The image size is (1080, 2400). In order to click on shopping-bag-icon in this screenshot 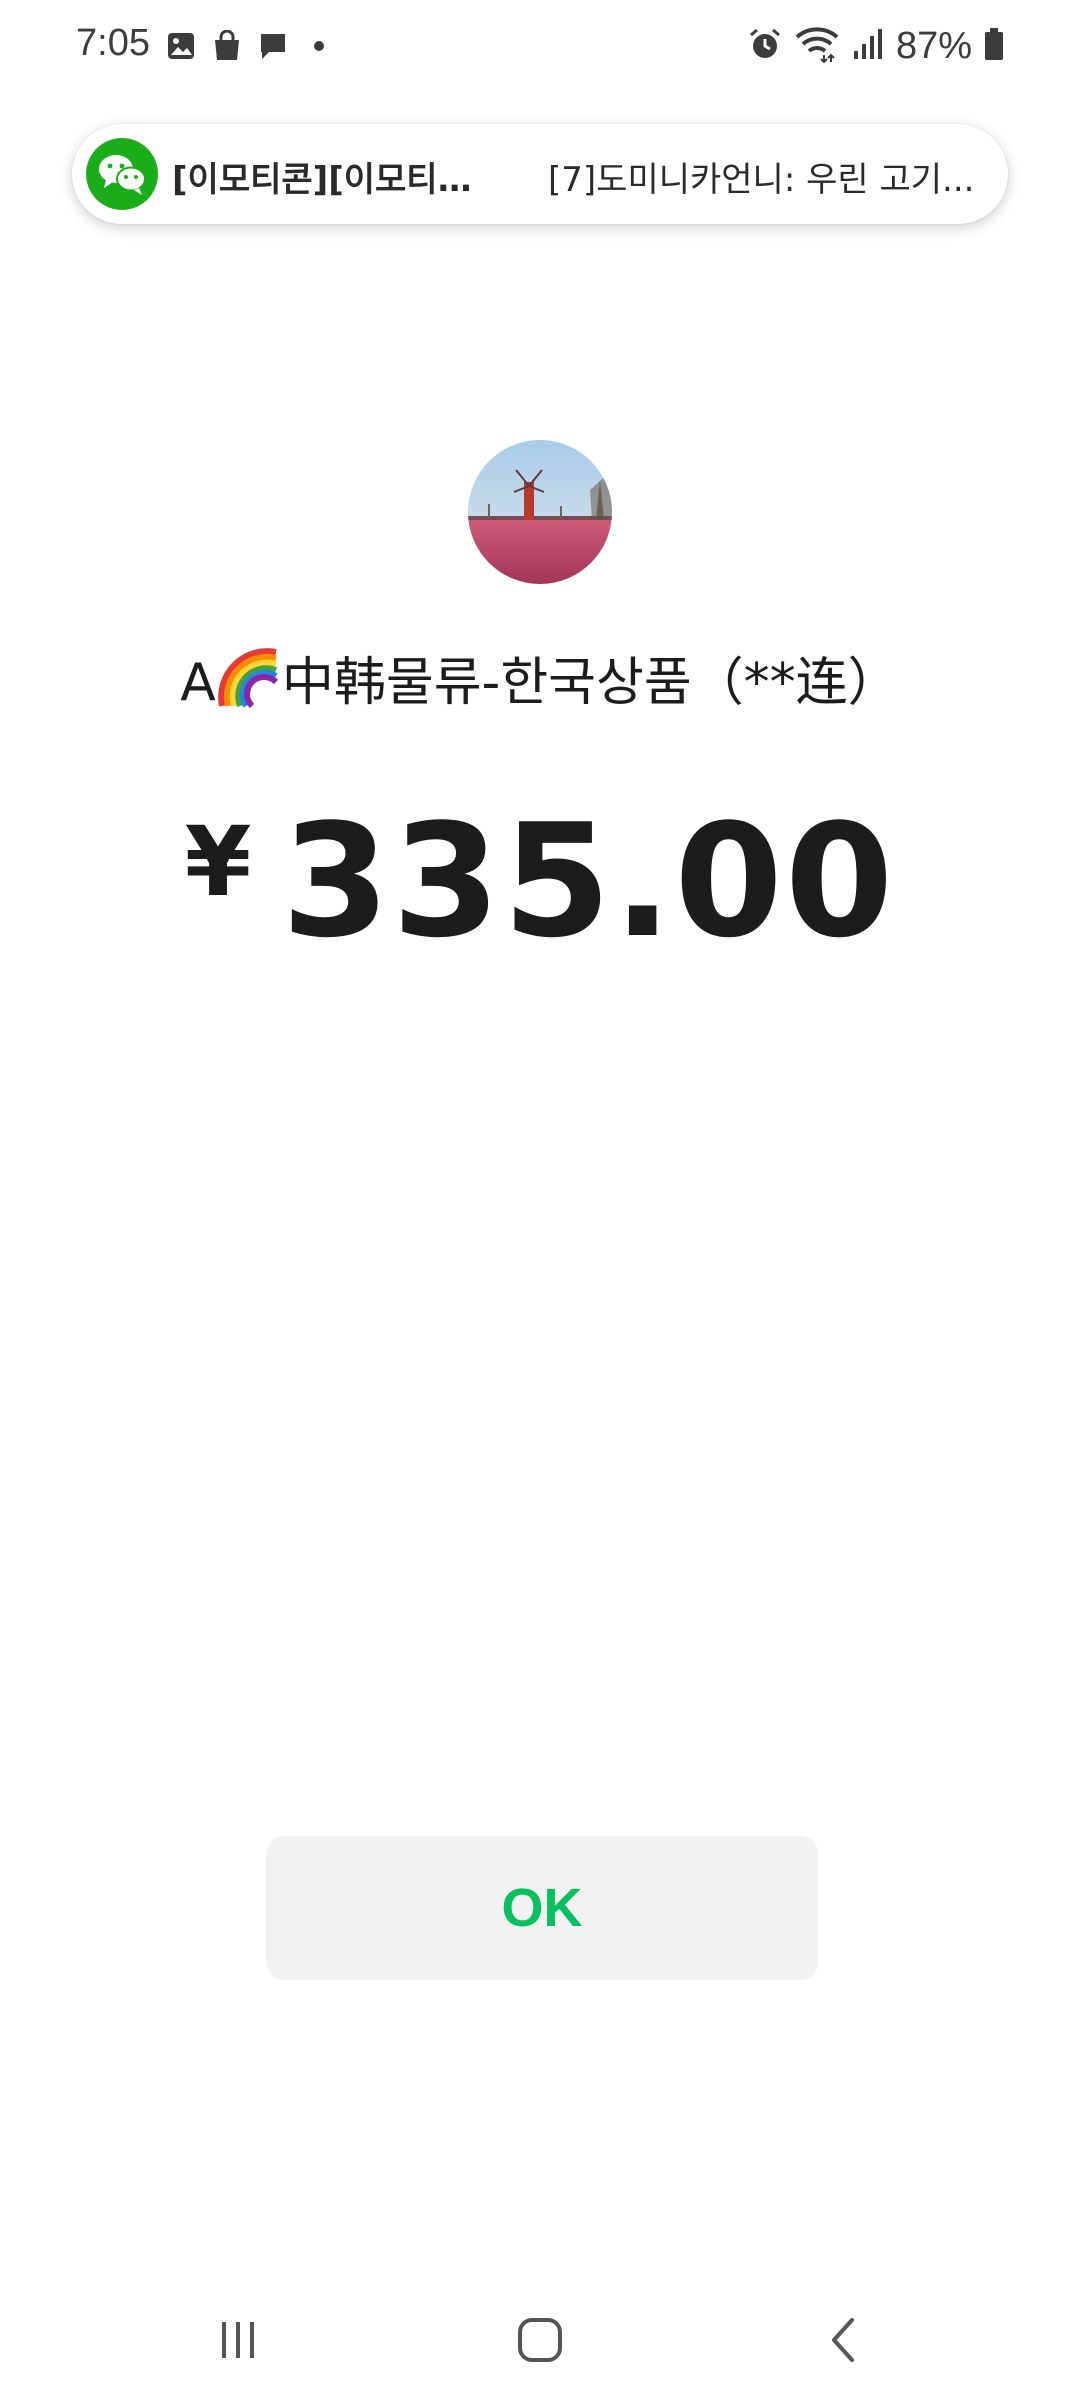, I will do `click(227, 46)`.